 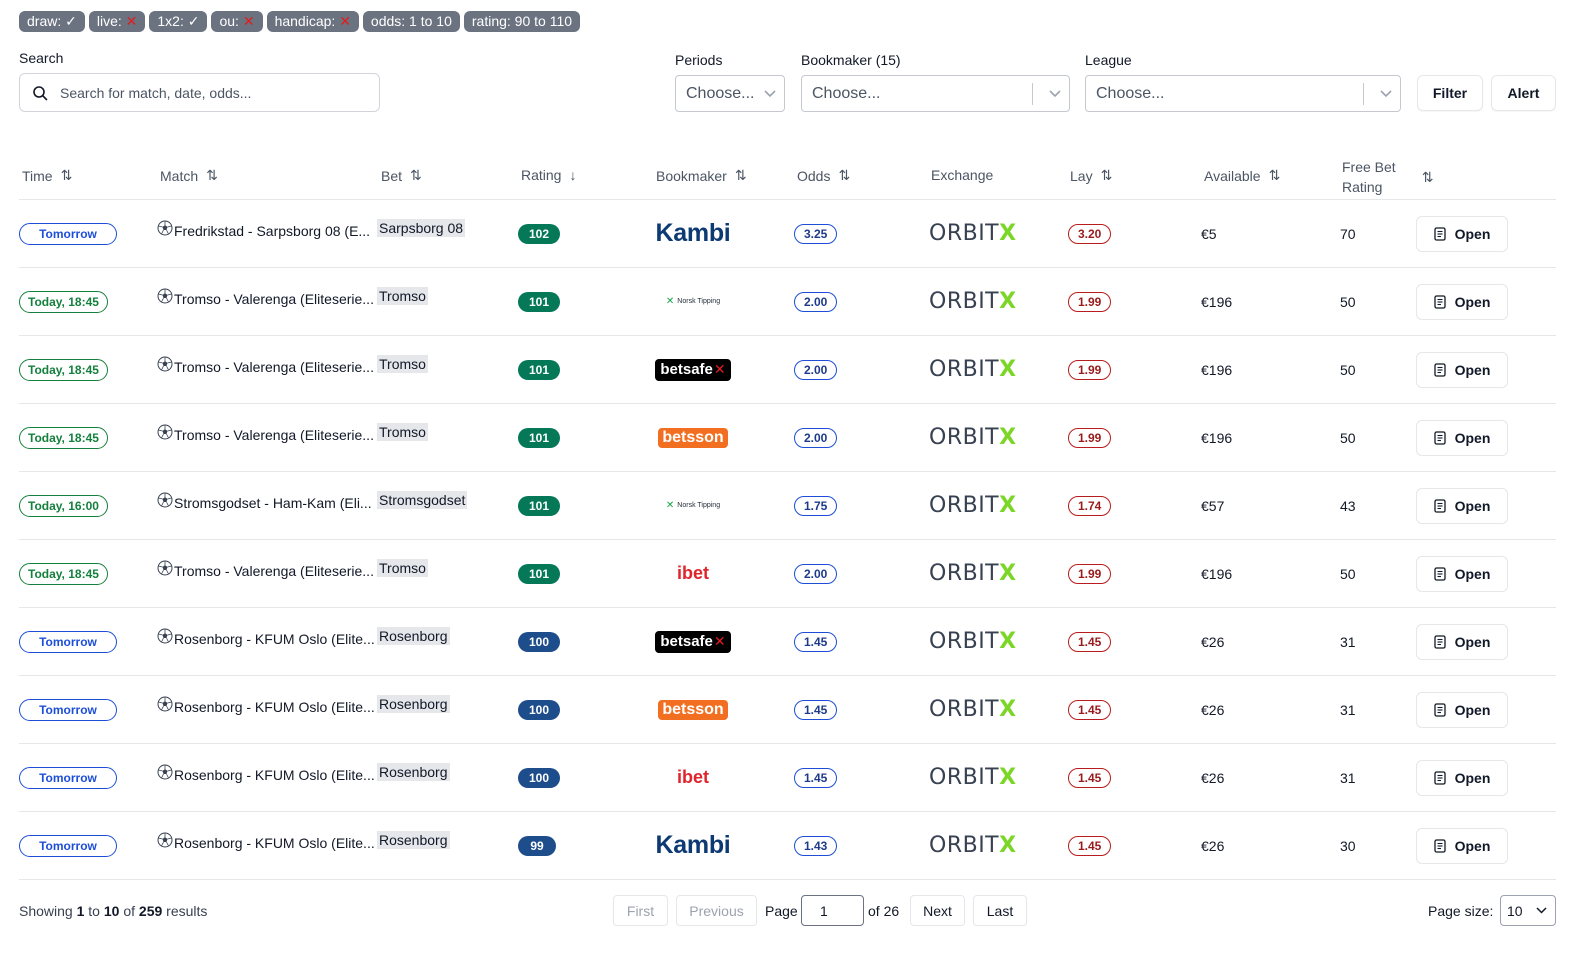 I want to click on bookmaker-cell: betsson, so click(x=693, y=709).